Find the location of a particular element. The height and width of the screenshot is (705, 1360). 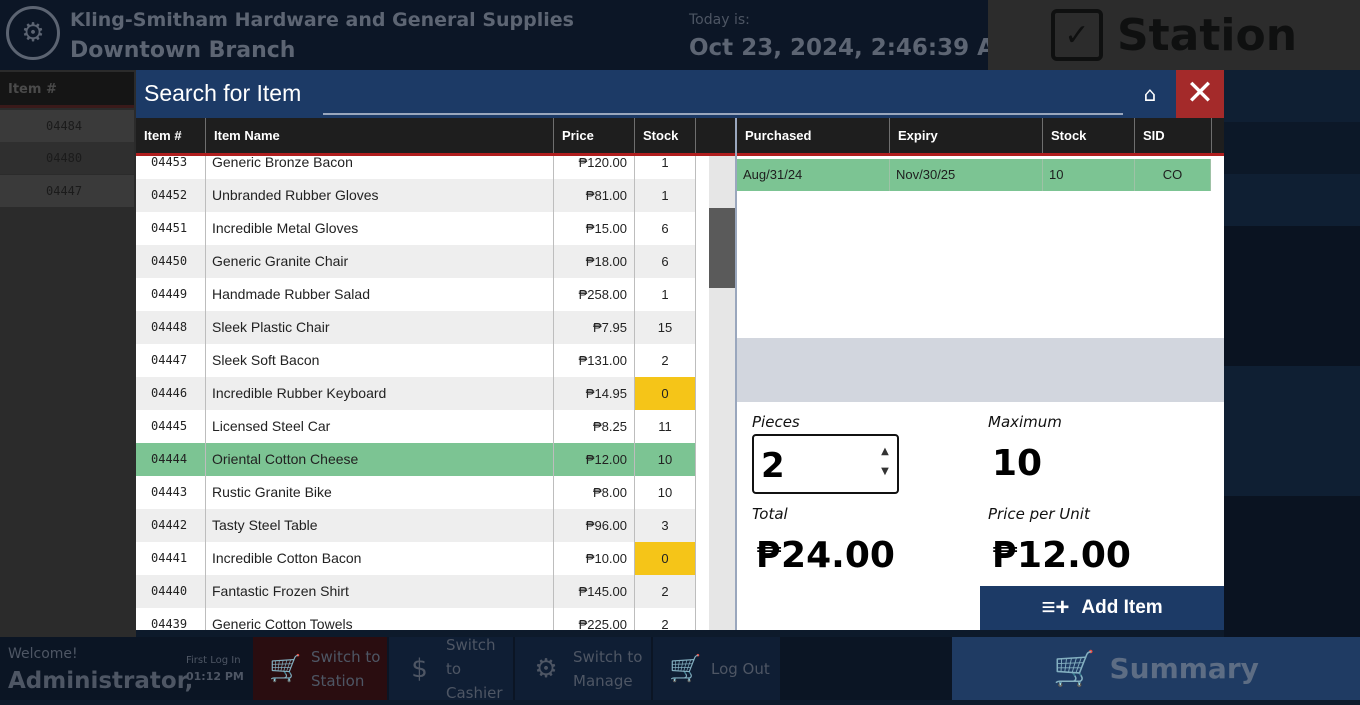

modal-header: Search for Item ⌂ ✕ is located at coordinates (680, 94).